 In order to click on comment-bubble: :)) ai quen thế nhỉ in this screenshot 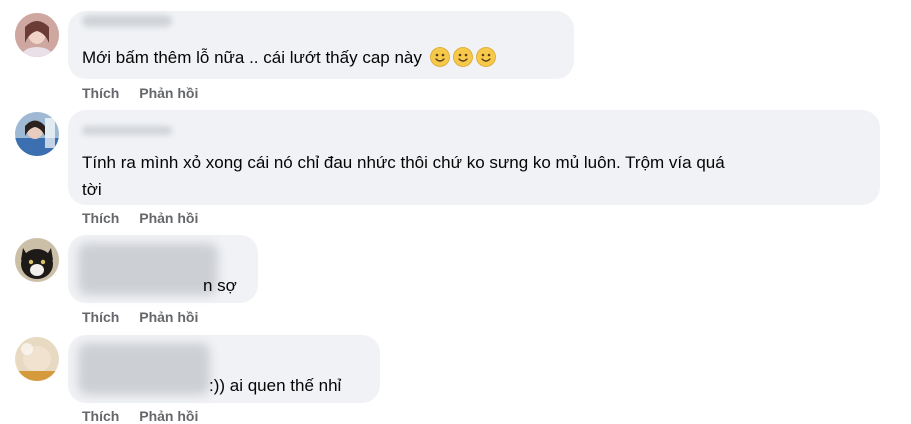, I will do `click(224, 369)`.